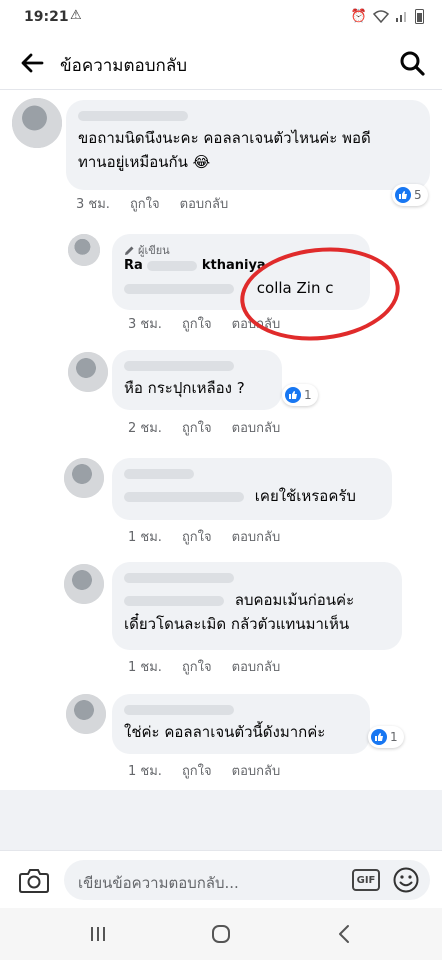 The image size is (442, 960). I want to click on gif-button: GIF, so click(366, 880).